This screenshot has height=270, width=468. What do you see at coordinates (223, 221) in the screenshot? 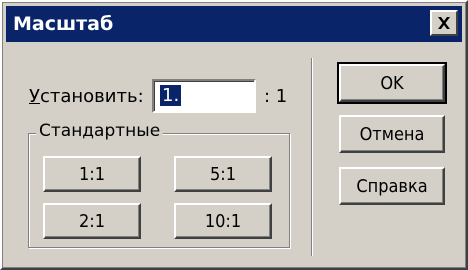
I see `scale-10-1-button: 10:1` at bounding box center [223, 221].